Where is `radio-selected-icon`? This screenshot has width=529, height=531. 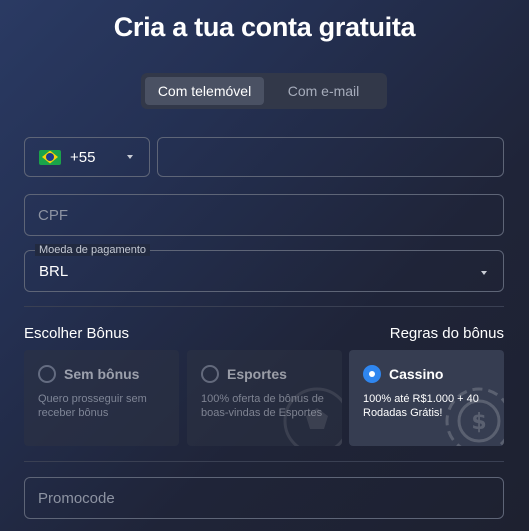 radio-selected-icon is located at coordinates (372, 374).